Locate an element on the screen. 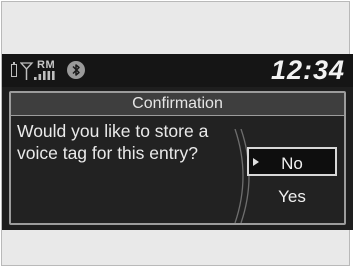 The height and width of the screenshot is (269, 353). option-no-label: No is located at coordinates (292, 163).